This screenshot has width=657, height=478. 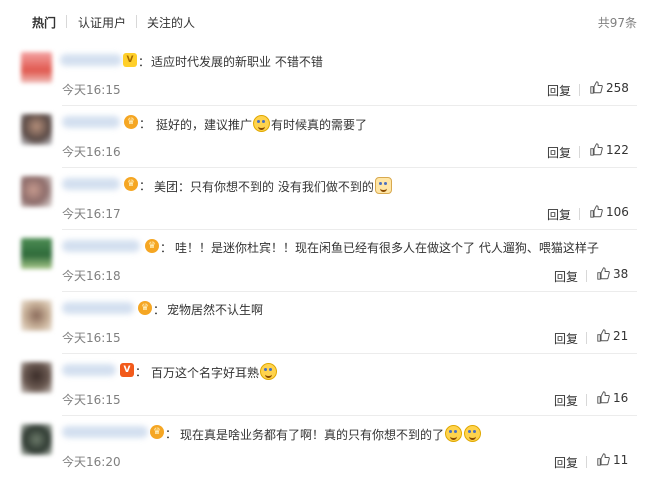 What do you see at coordinates (621, 336) in the screenshot?
I see `like-count: 21` at bounding box center [621, 336].